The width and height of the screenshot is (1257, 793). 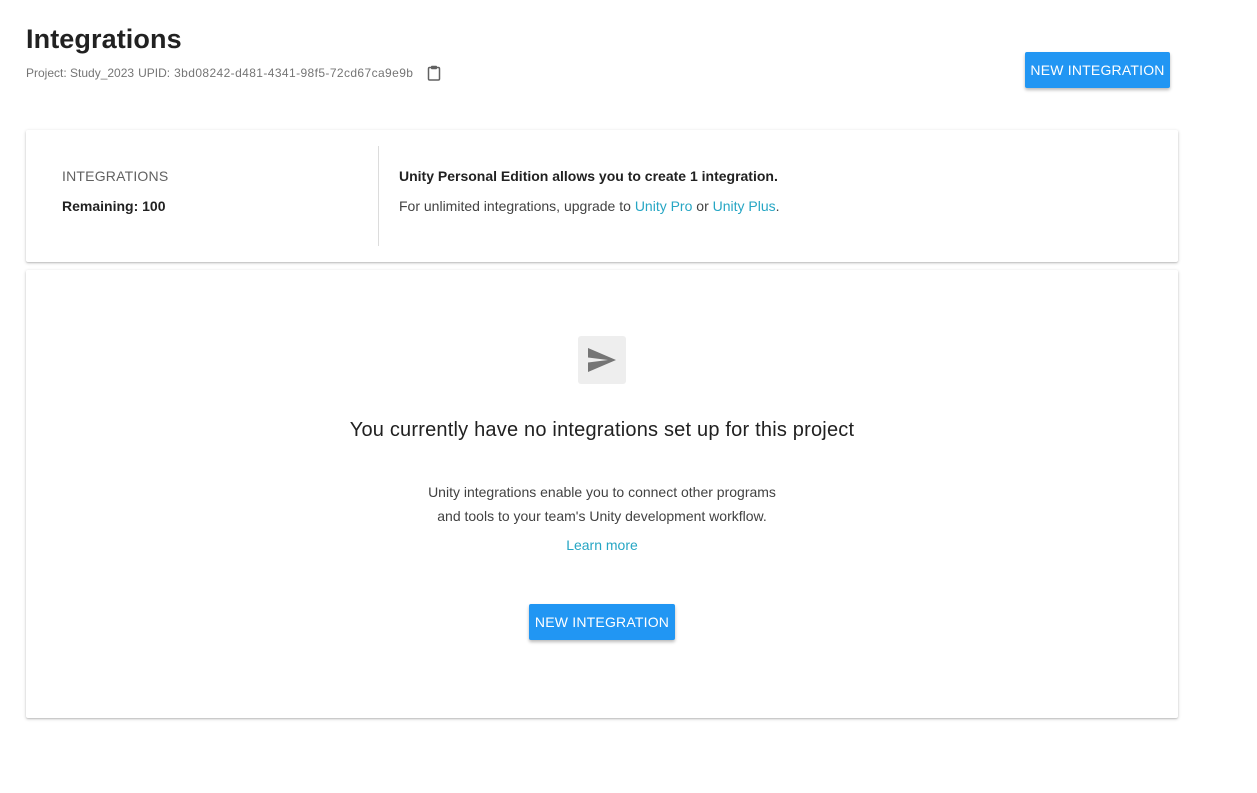 What do you see at coordinates (664, 206) in the screenshot?
I see `unity-pro-link: Unity Pro` at bounding box center [664, 206].